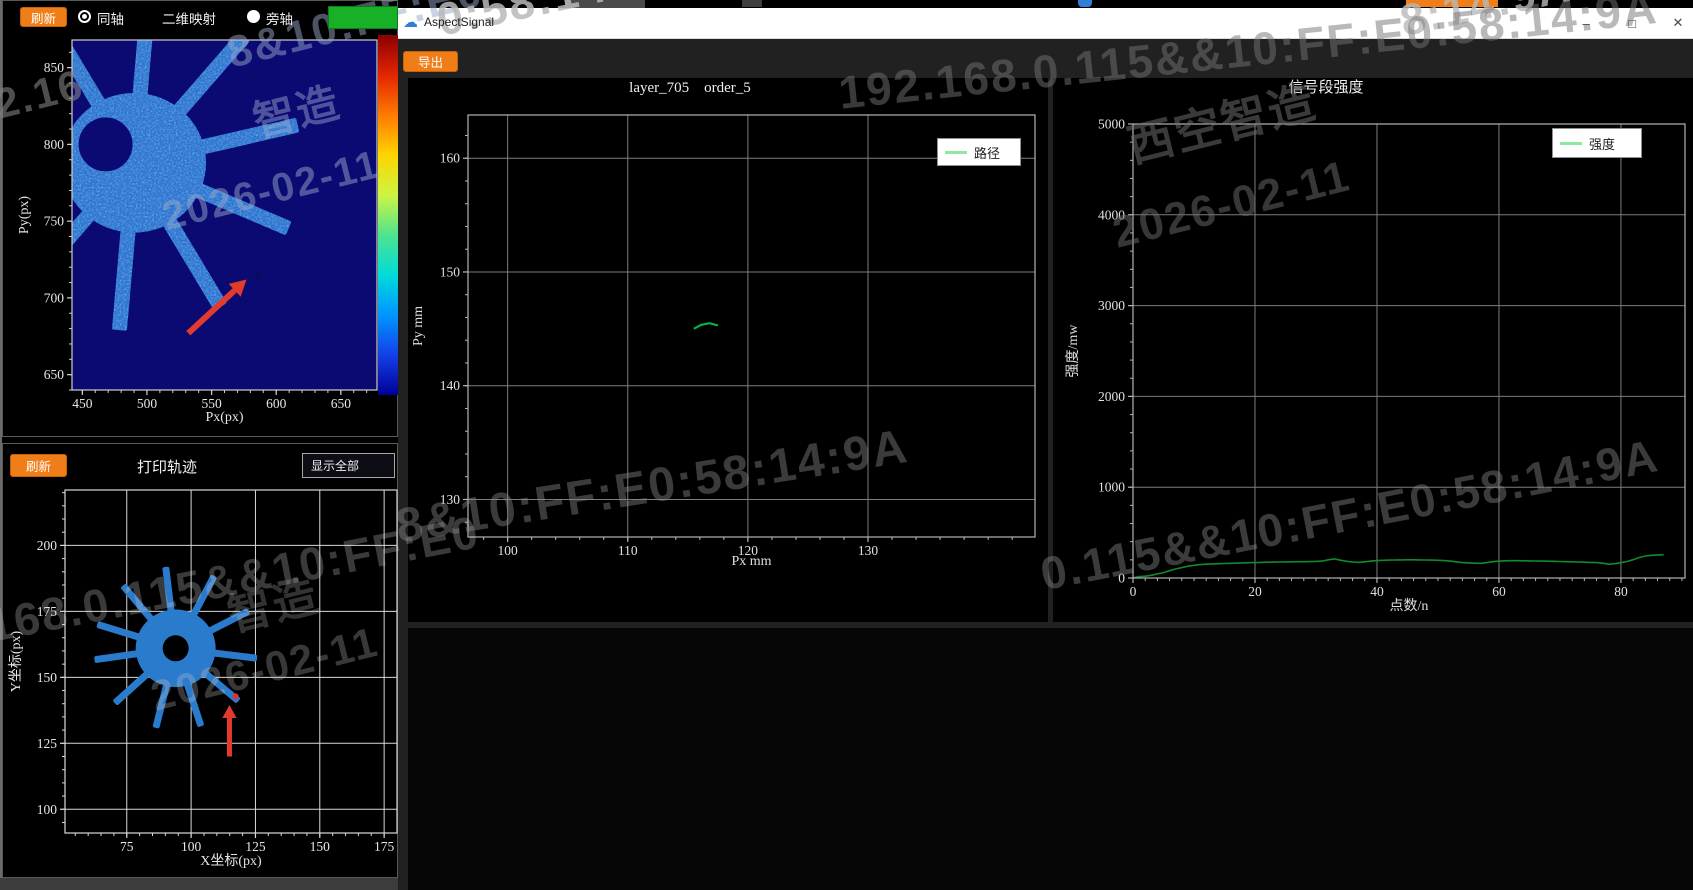  What do you see at coordinates (1073, 351) in the screenshot?
I see `svg-text: 强度/mw` at bounding box center [1073, 351].